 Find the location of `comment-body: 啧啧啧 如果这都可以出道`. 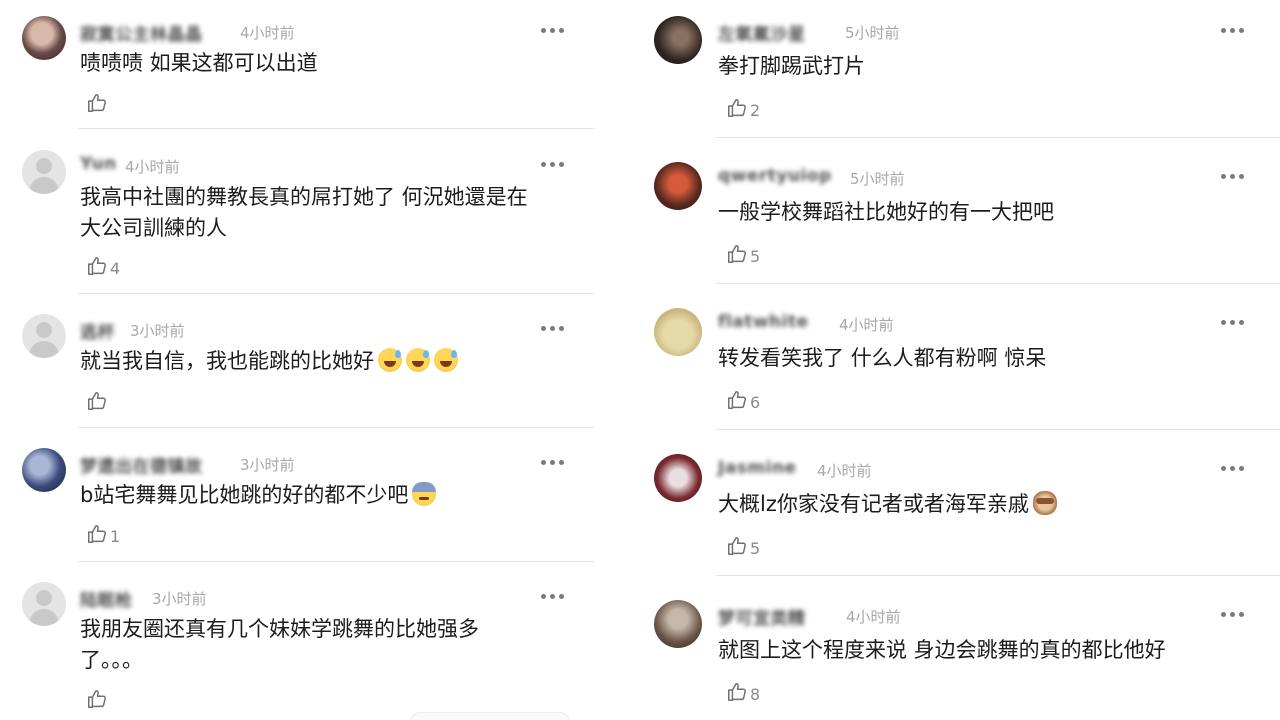

comment-body: 啧啧啧 如果这都可以出道 is located at coordinates (199, 63).